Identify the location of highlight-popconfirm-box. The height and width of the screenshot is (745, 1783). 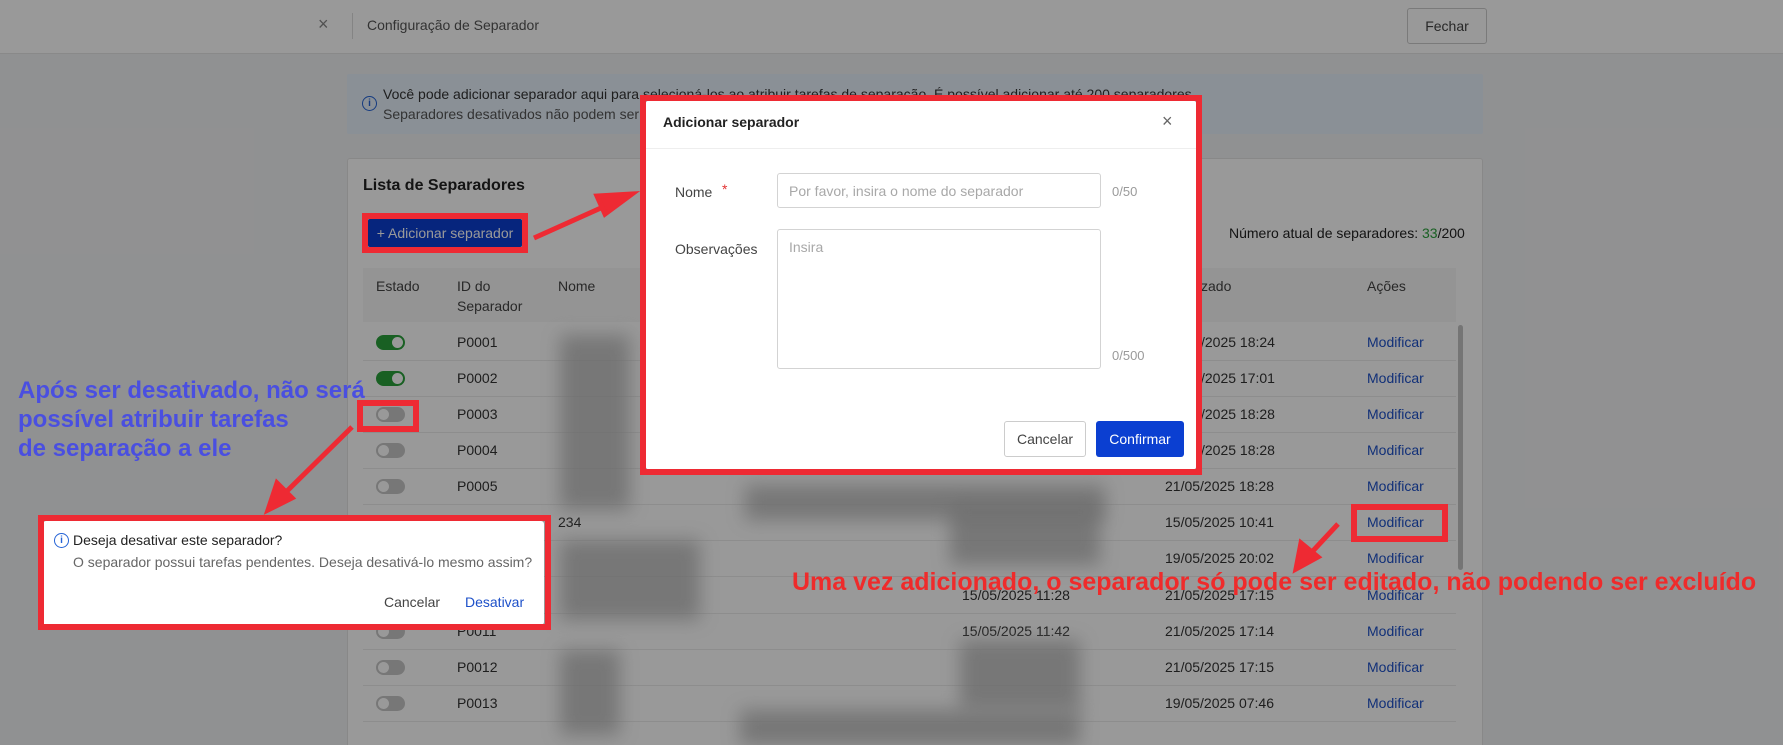
(294, 572).